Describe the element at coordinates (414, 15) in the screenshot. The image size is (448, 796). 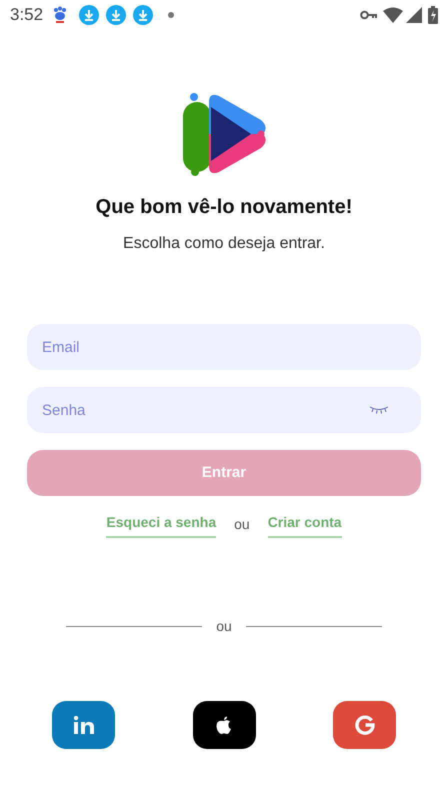
I see `signal-icon` at that location.